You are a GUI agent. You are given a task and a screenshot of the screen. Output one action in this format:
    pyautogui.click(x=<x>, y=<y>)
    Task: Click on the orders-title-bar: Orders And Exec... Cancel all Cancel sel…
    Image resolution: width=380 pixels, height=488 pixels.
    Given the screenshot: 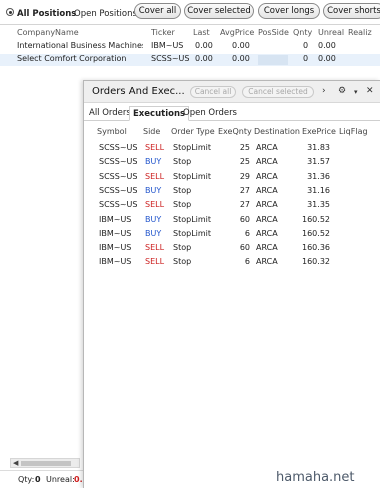 What is the action you would take?
    pyautogui.click(x=232, y=92)
    